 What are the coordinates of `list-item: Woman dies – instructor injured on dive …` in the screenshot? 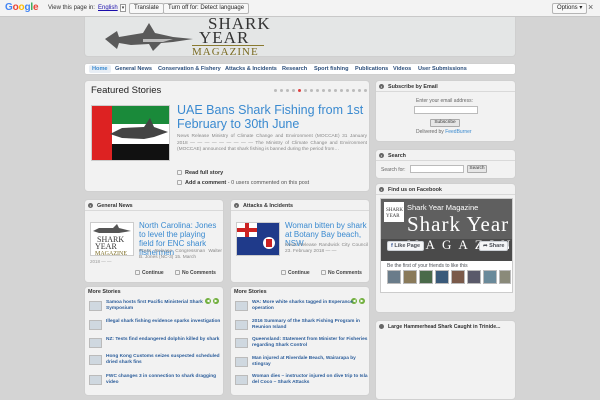 It's located at (303, 381).